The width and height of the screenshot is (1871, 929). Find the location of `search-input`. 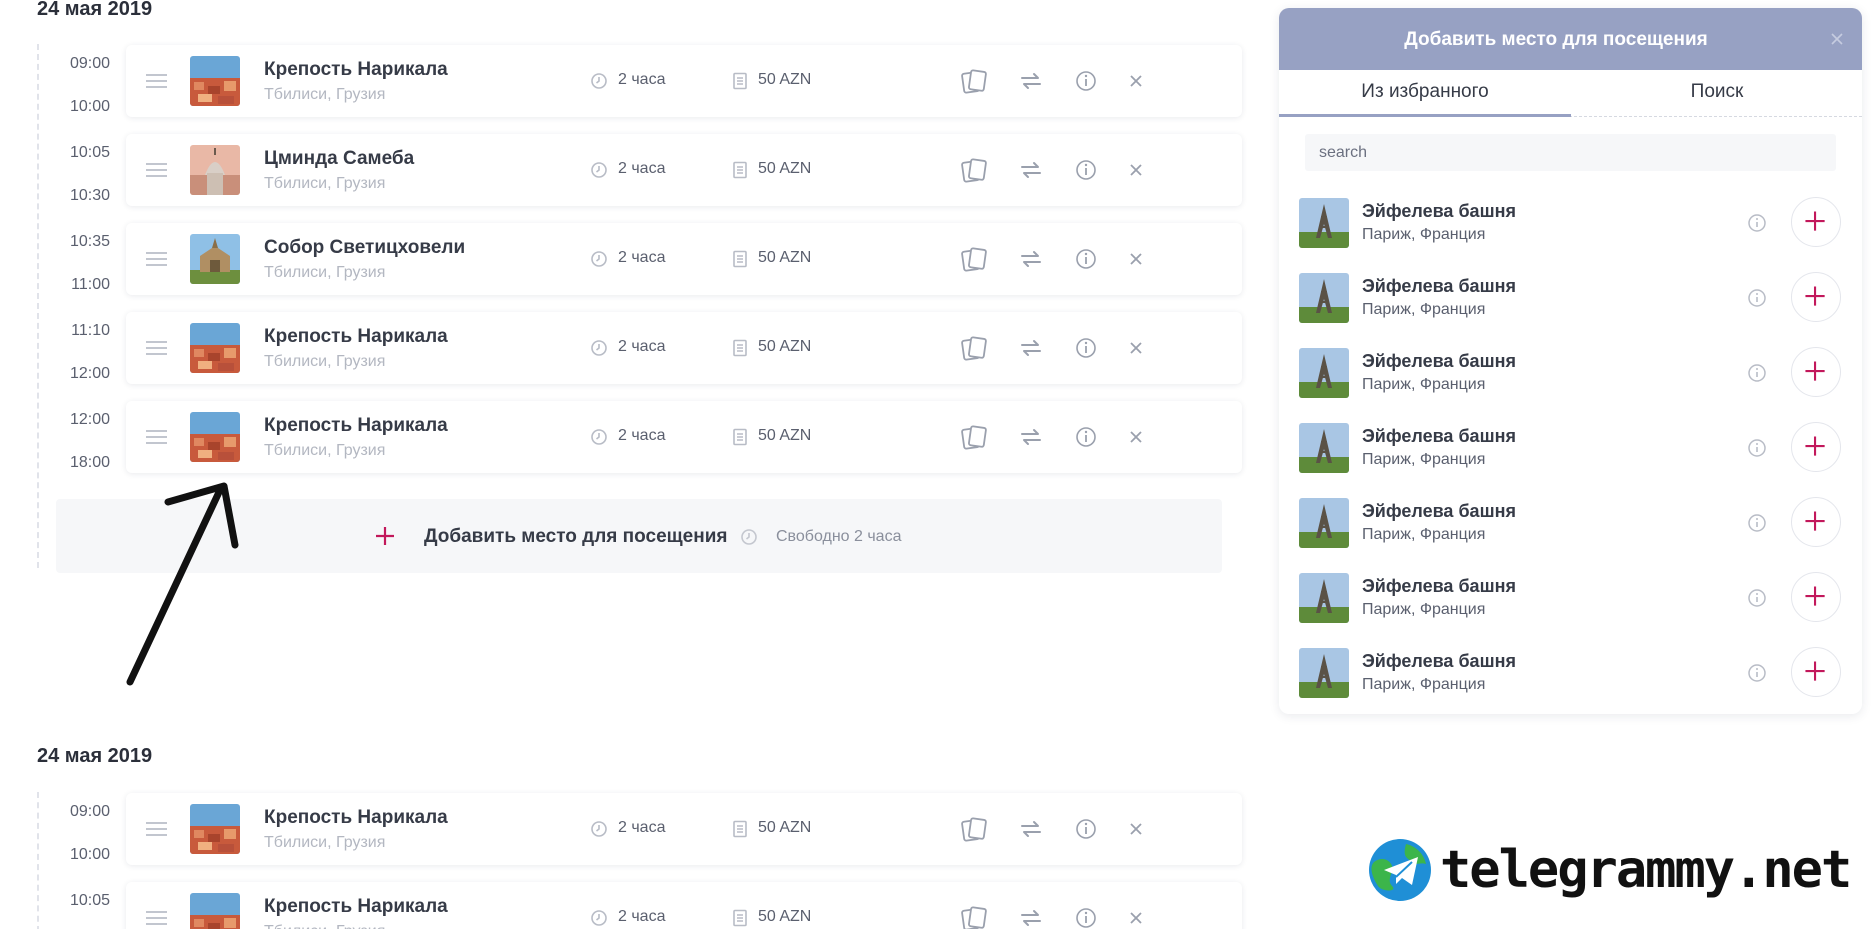

search-input is located at coordinates (1570, 152).